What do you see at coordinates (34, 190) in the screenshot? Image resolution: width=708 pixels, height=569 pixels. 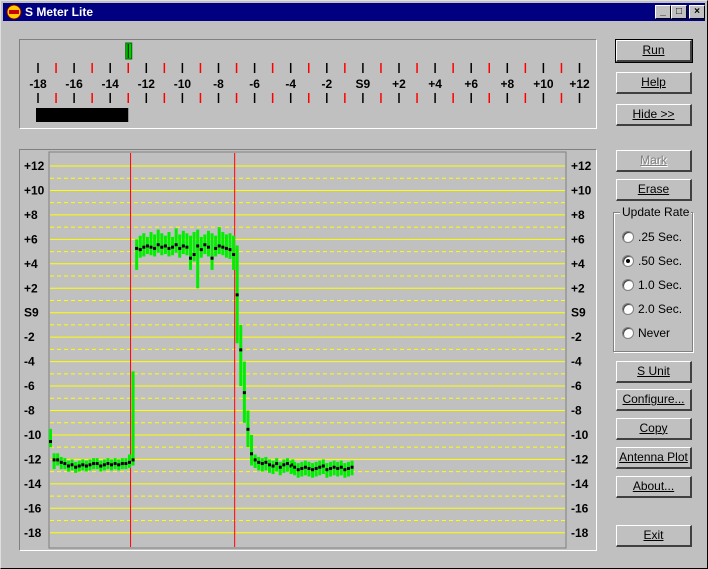 I see `y-axis-label-left: +10` at bounding box center [34, 190].